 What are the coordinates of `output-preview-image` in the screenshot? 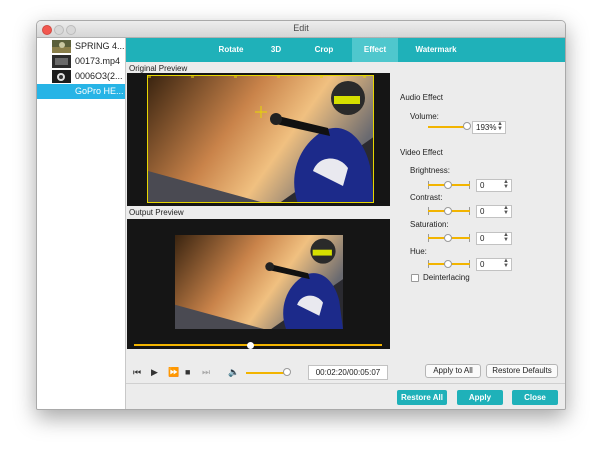 It's located at (259, 282).